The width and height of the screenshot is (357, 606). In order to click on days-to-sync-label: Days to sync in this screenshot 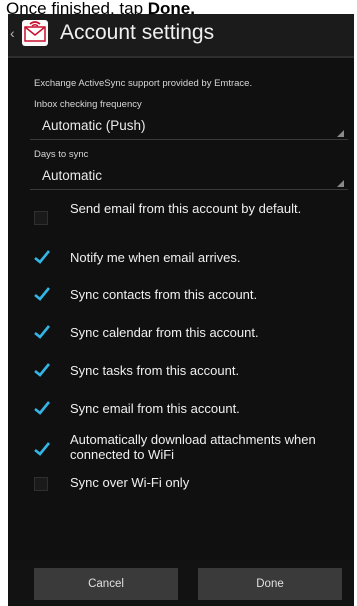, I will do `click(61, 154)`.